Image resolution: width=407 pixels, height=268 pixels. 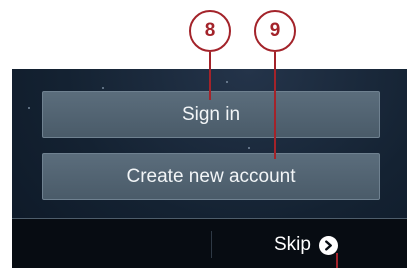 What do you see at coordinates (337, 260) in the screenshot?
I see `skip-callout-leader` at bounding box center [337, 260].